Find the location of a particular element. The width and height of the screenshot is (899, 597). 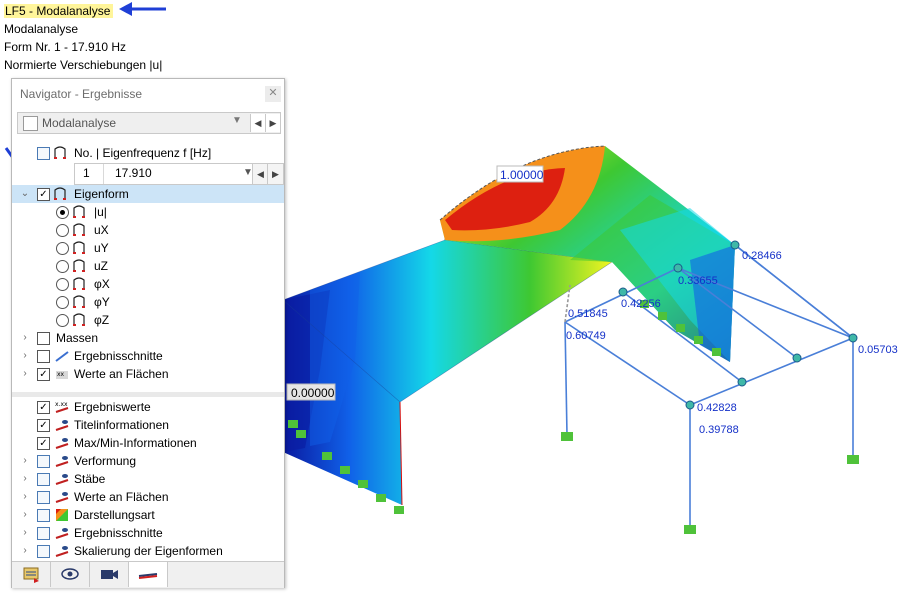

tree-item-label: Werte an Flächen is located at coordinates (121, 497).